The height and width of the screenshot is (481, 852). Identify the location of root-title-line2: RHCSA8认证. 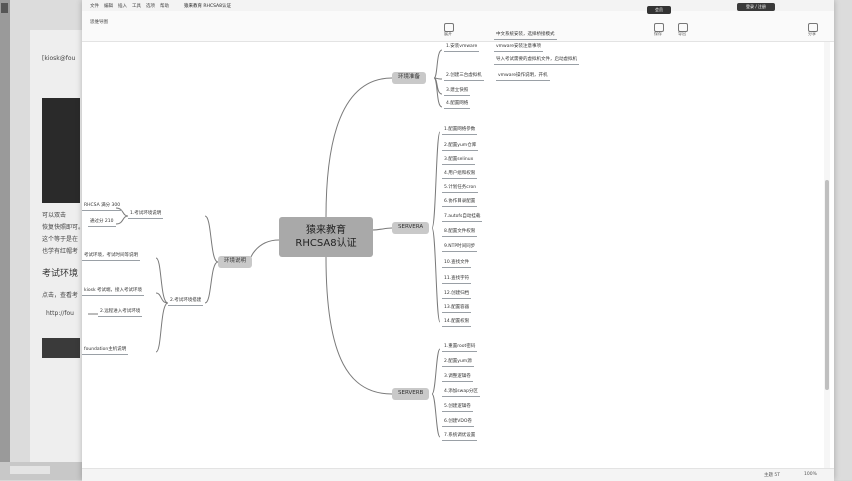
(326, 243).